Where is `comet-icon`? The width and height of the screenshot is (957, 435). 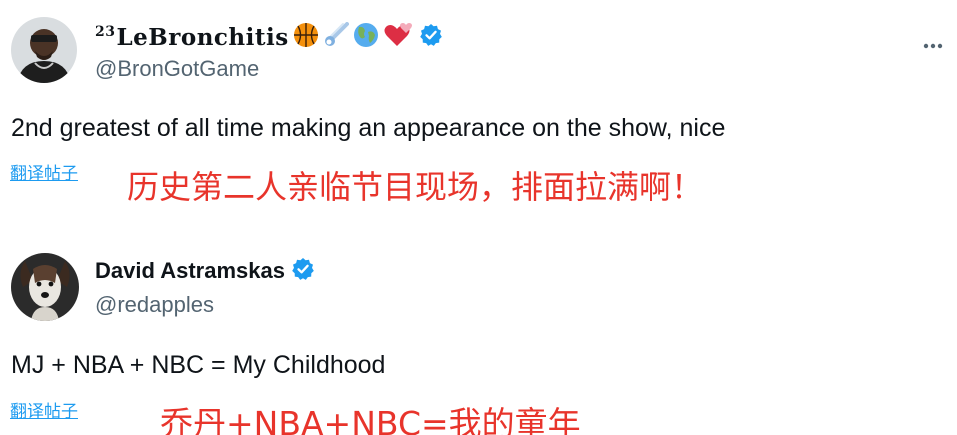
comet-icon is located at coordinates (336, 37).